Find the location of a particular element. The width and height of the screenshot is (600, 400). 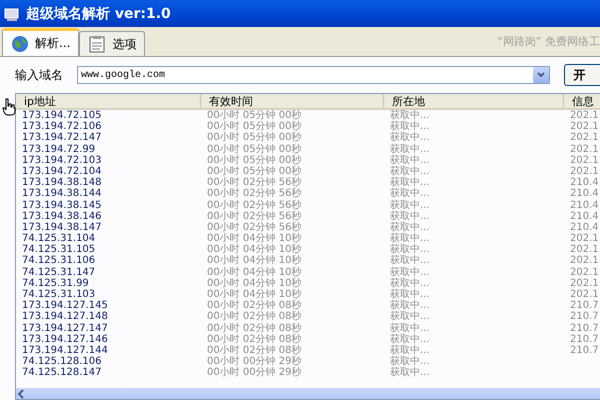

table-cell-text: 173.194.127.144 is located at coordinates (65, 350).